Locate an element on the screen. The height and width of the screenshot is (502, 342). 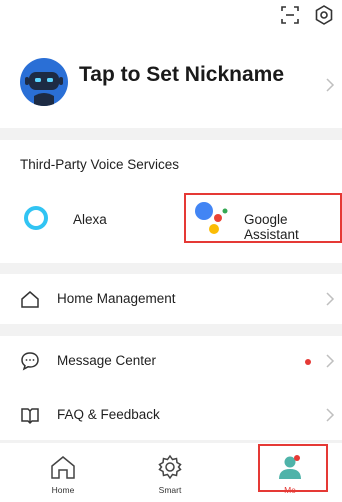
alexa-label: Alexa is located at coordinates (90, 219).